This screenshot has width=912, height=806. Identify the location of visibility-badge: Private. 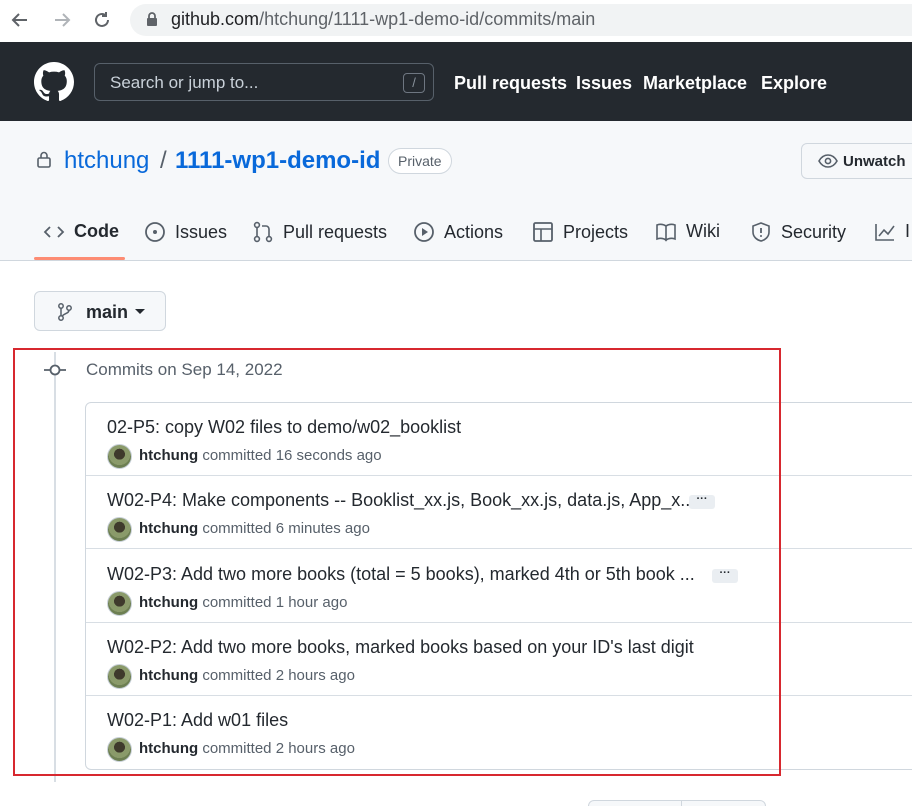
(420, 161).